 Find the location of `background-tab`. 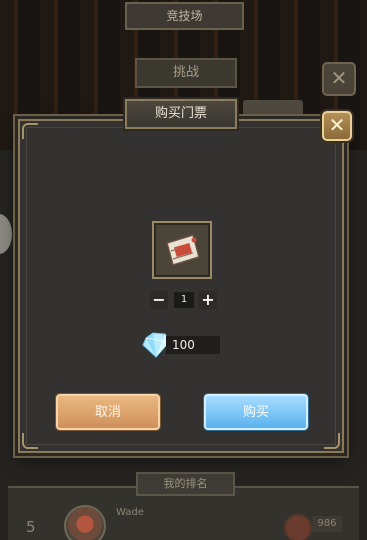

background-tab is located at coordinates (273, 108).